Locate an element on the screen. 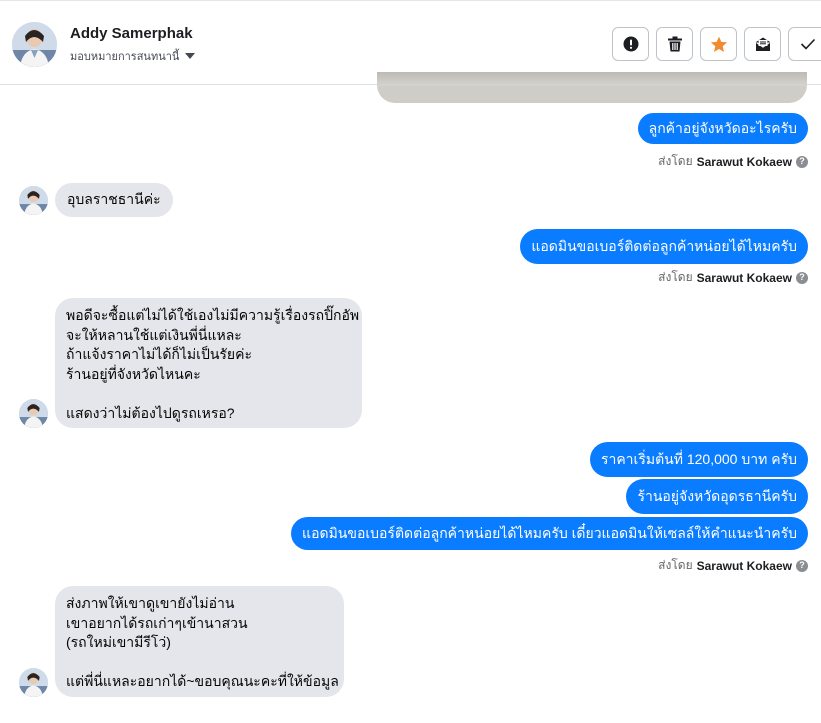 This screenshot has height=723, width=821. message-incoming: อุบลราชธานีค่ะ is located at coordinates (114, 200).